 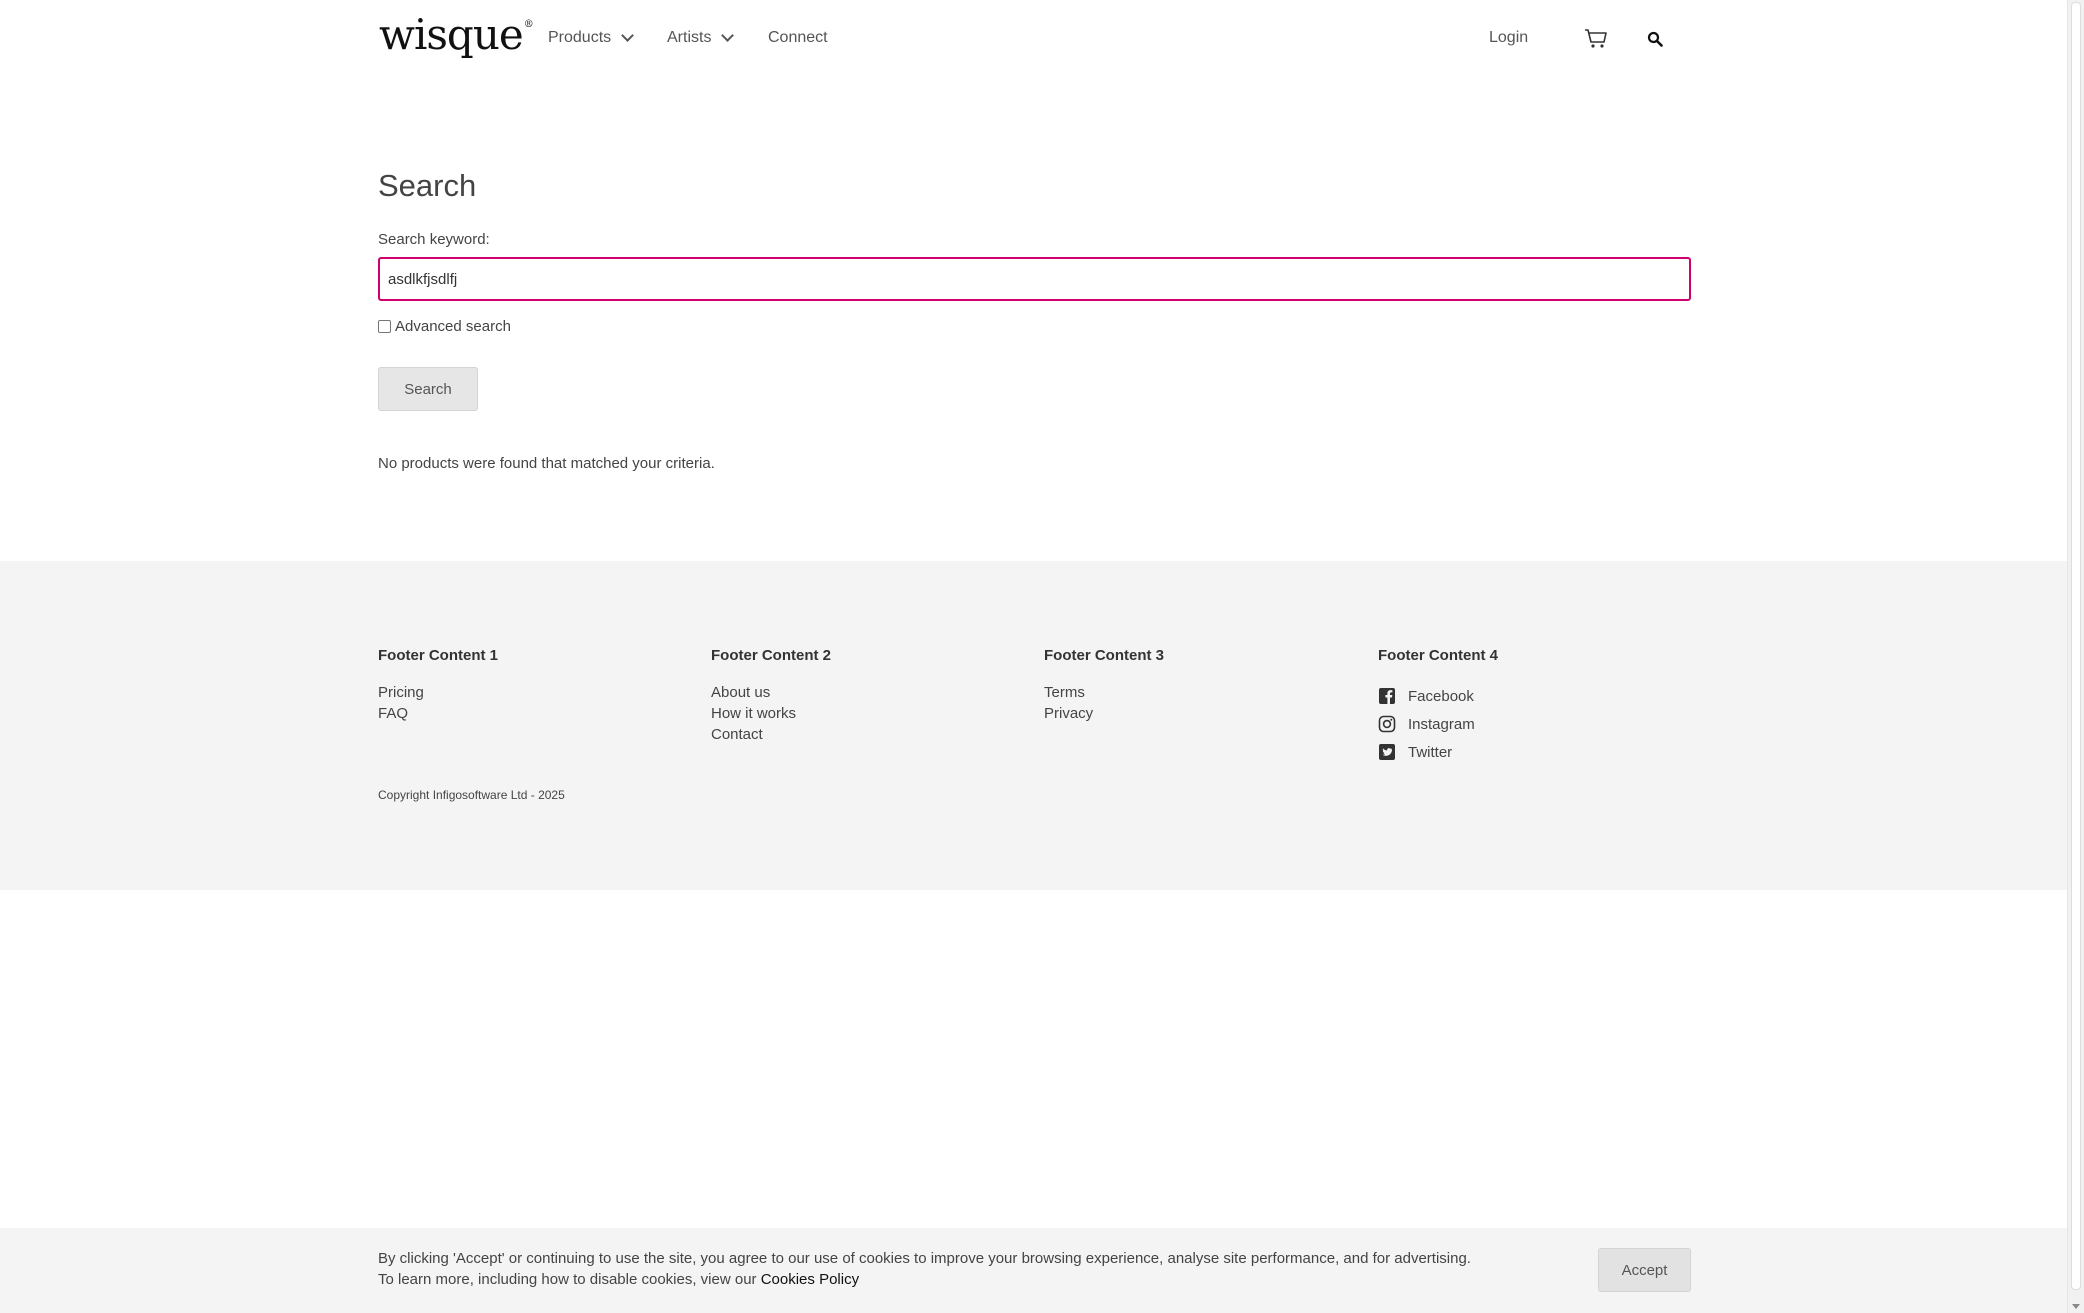 What do you see at coordinates (1033, 40) in the screenshot?
I see `site-header: wisque® Products Artists Connect Login` at bounding box center [1033, 40].